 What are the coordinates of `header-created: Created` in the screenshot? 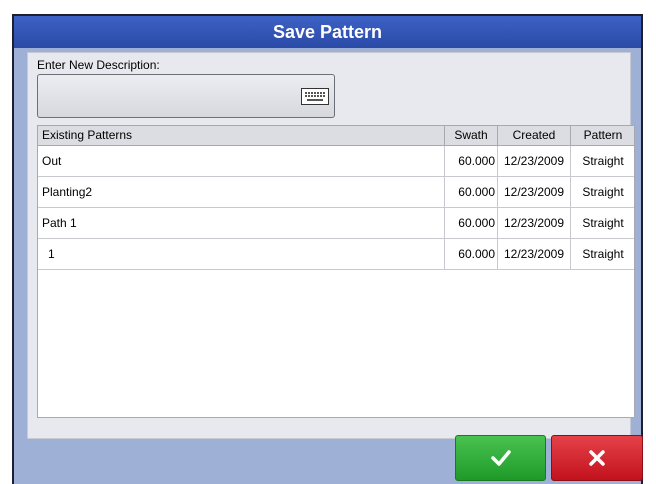 It's located at (534, 135).